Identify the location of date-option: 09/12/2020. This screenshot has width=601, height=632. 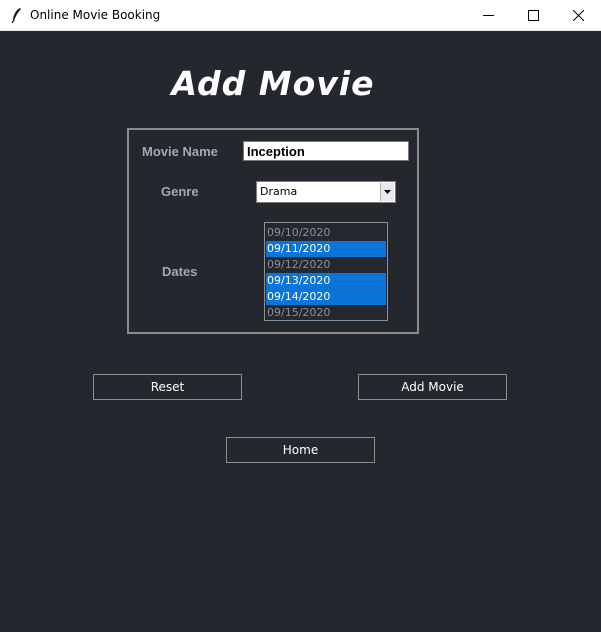
(326, 265).